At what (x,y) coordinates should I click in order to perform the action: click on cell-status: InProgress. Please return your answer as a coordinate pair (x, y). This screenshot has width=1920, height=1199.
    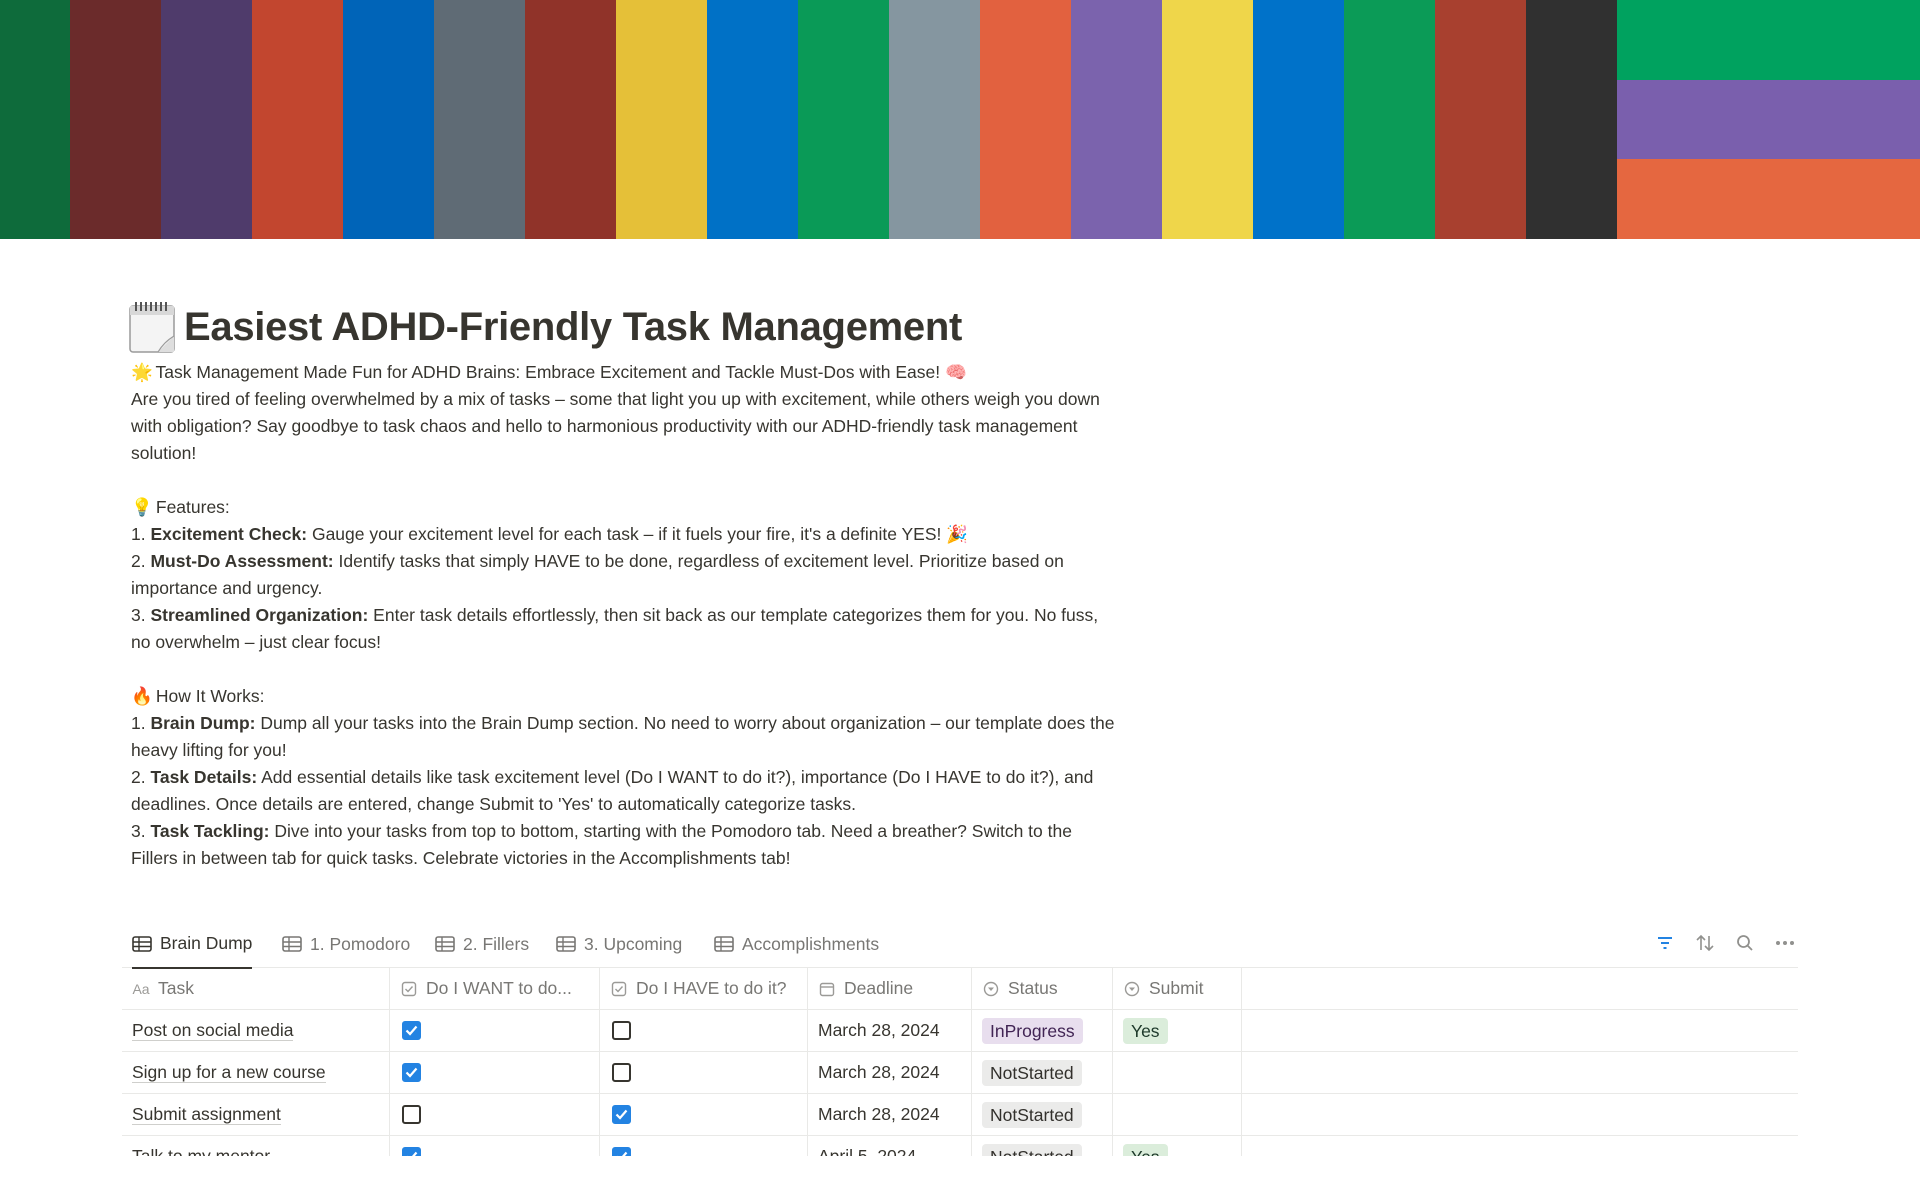
    Looking at the image, I should click on (1042, 1030).